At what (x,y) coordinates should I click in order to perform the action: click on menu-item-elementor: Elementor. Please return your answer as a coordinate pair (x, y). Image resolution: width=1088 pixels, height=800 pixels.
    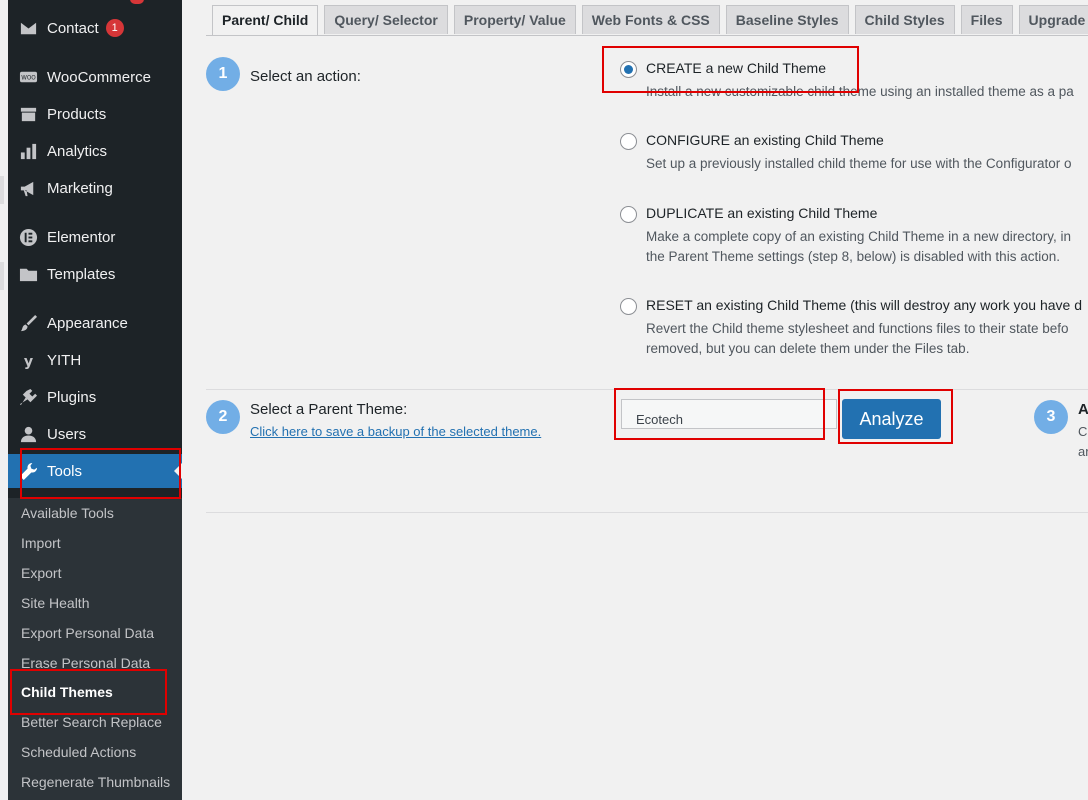
    Looking at the image, I should click on (95, 237).